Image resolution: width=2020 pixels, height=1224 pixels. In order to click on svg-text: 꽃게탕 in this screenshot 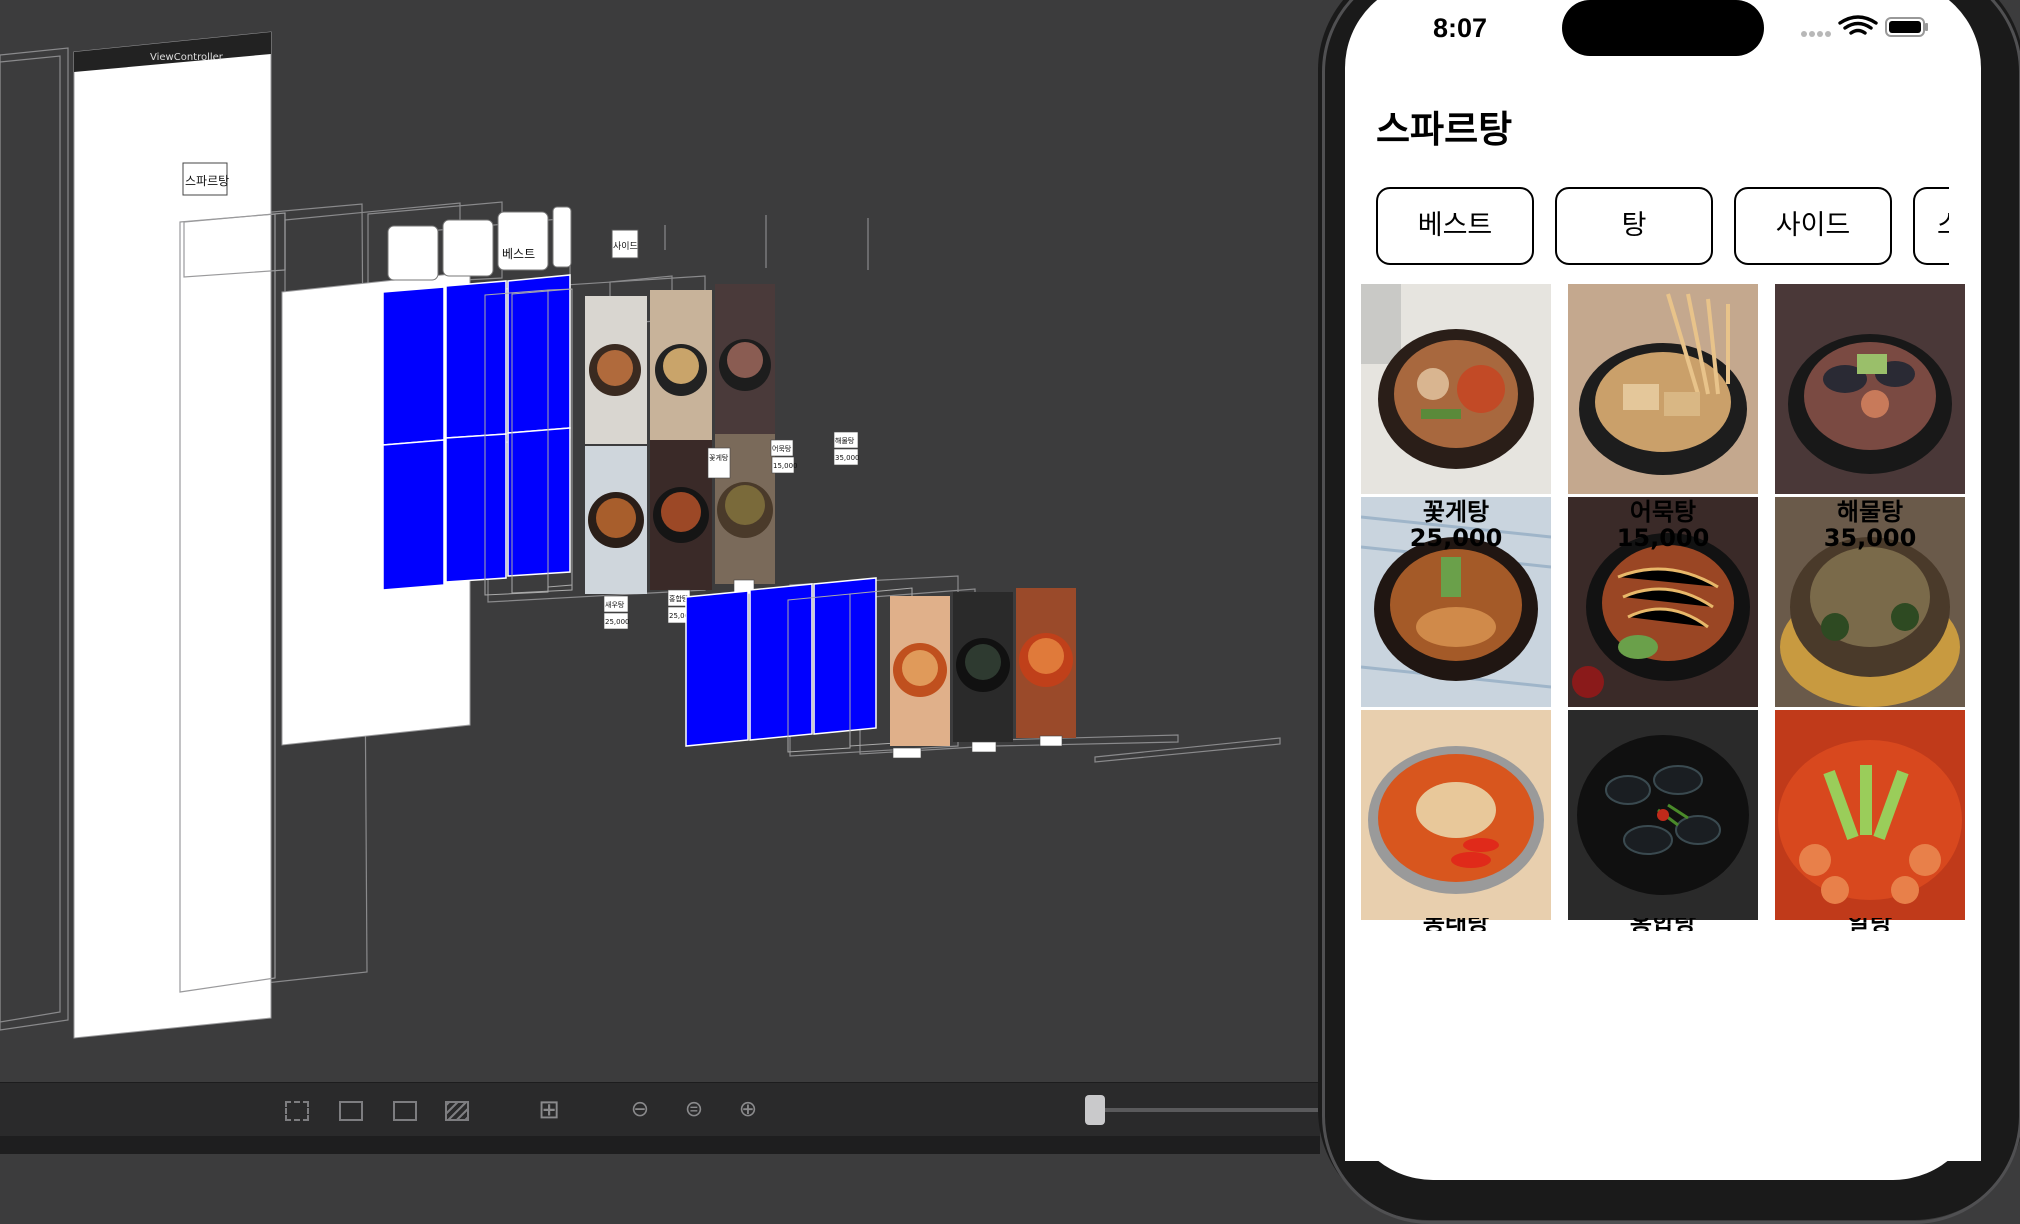, I will do `click(719, 457)`.